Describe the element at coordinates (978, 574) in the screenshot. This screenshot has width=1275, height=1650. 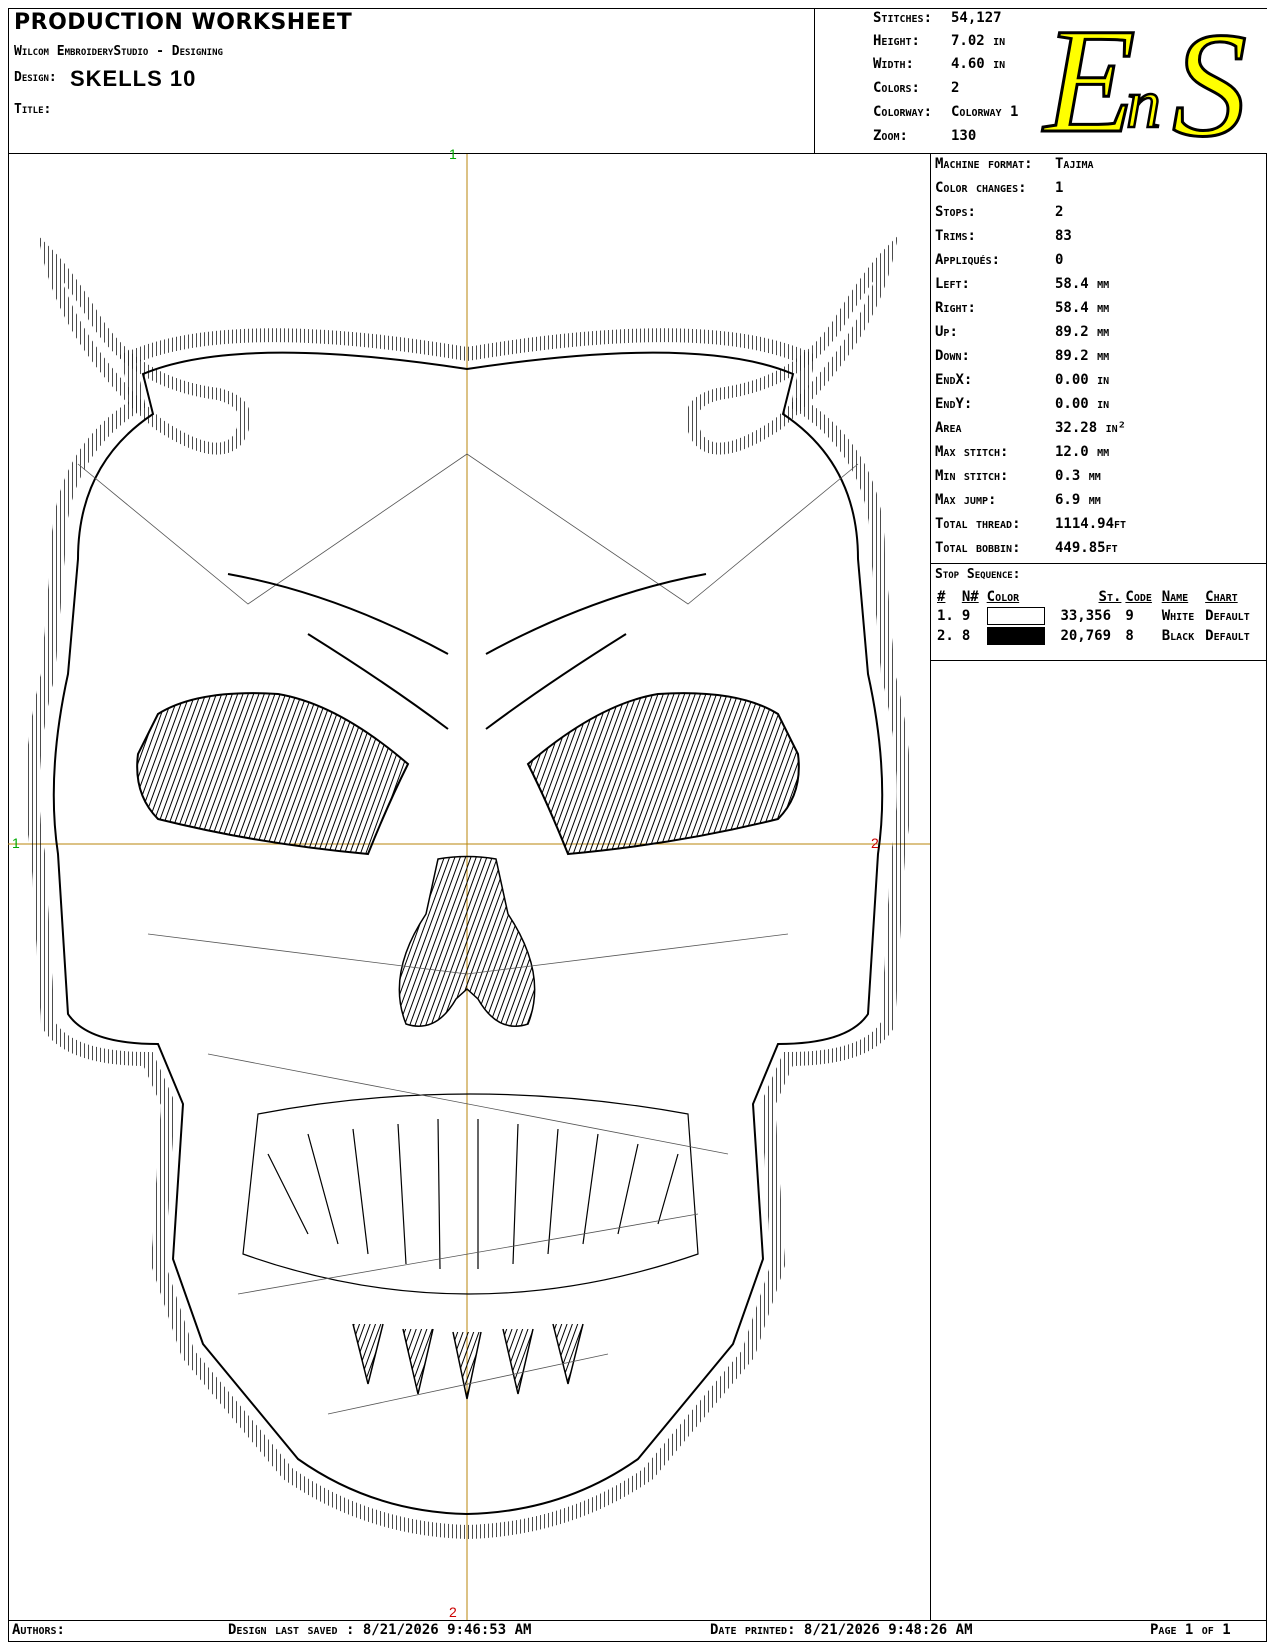
I see `stop-sequence-heading: Stop Sequence:` at that location.